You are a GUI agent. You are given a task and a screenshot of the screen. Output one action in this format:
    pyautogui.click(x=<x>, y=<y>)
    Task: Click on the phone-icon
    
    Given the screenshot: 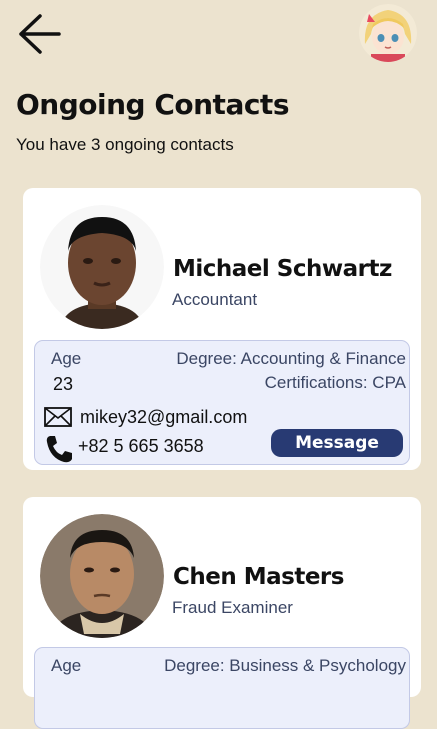 What is the action you would take?
    pyautogui.click(x=59, y=449)
    